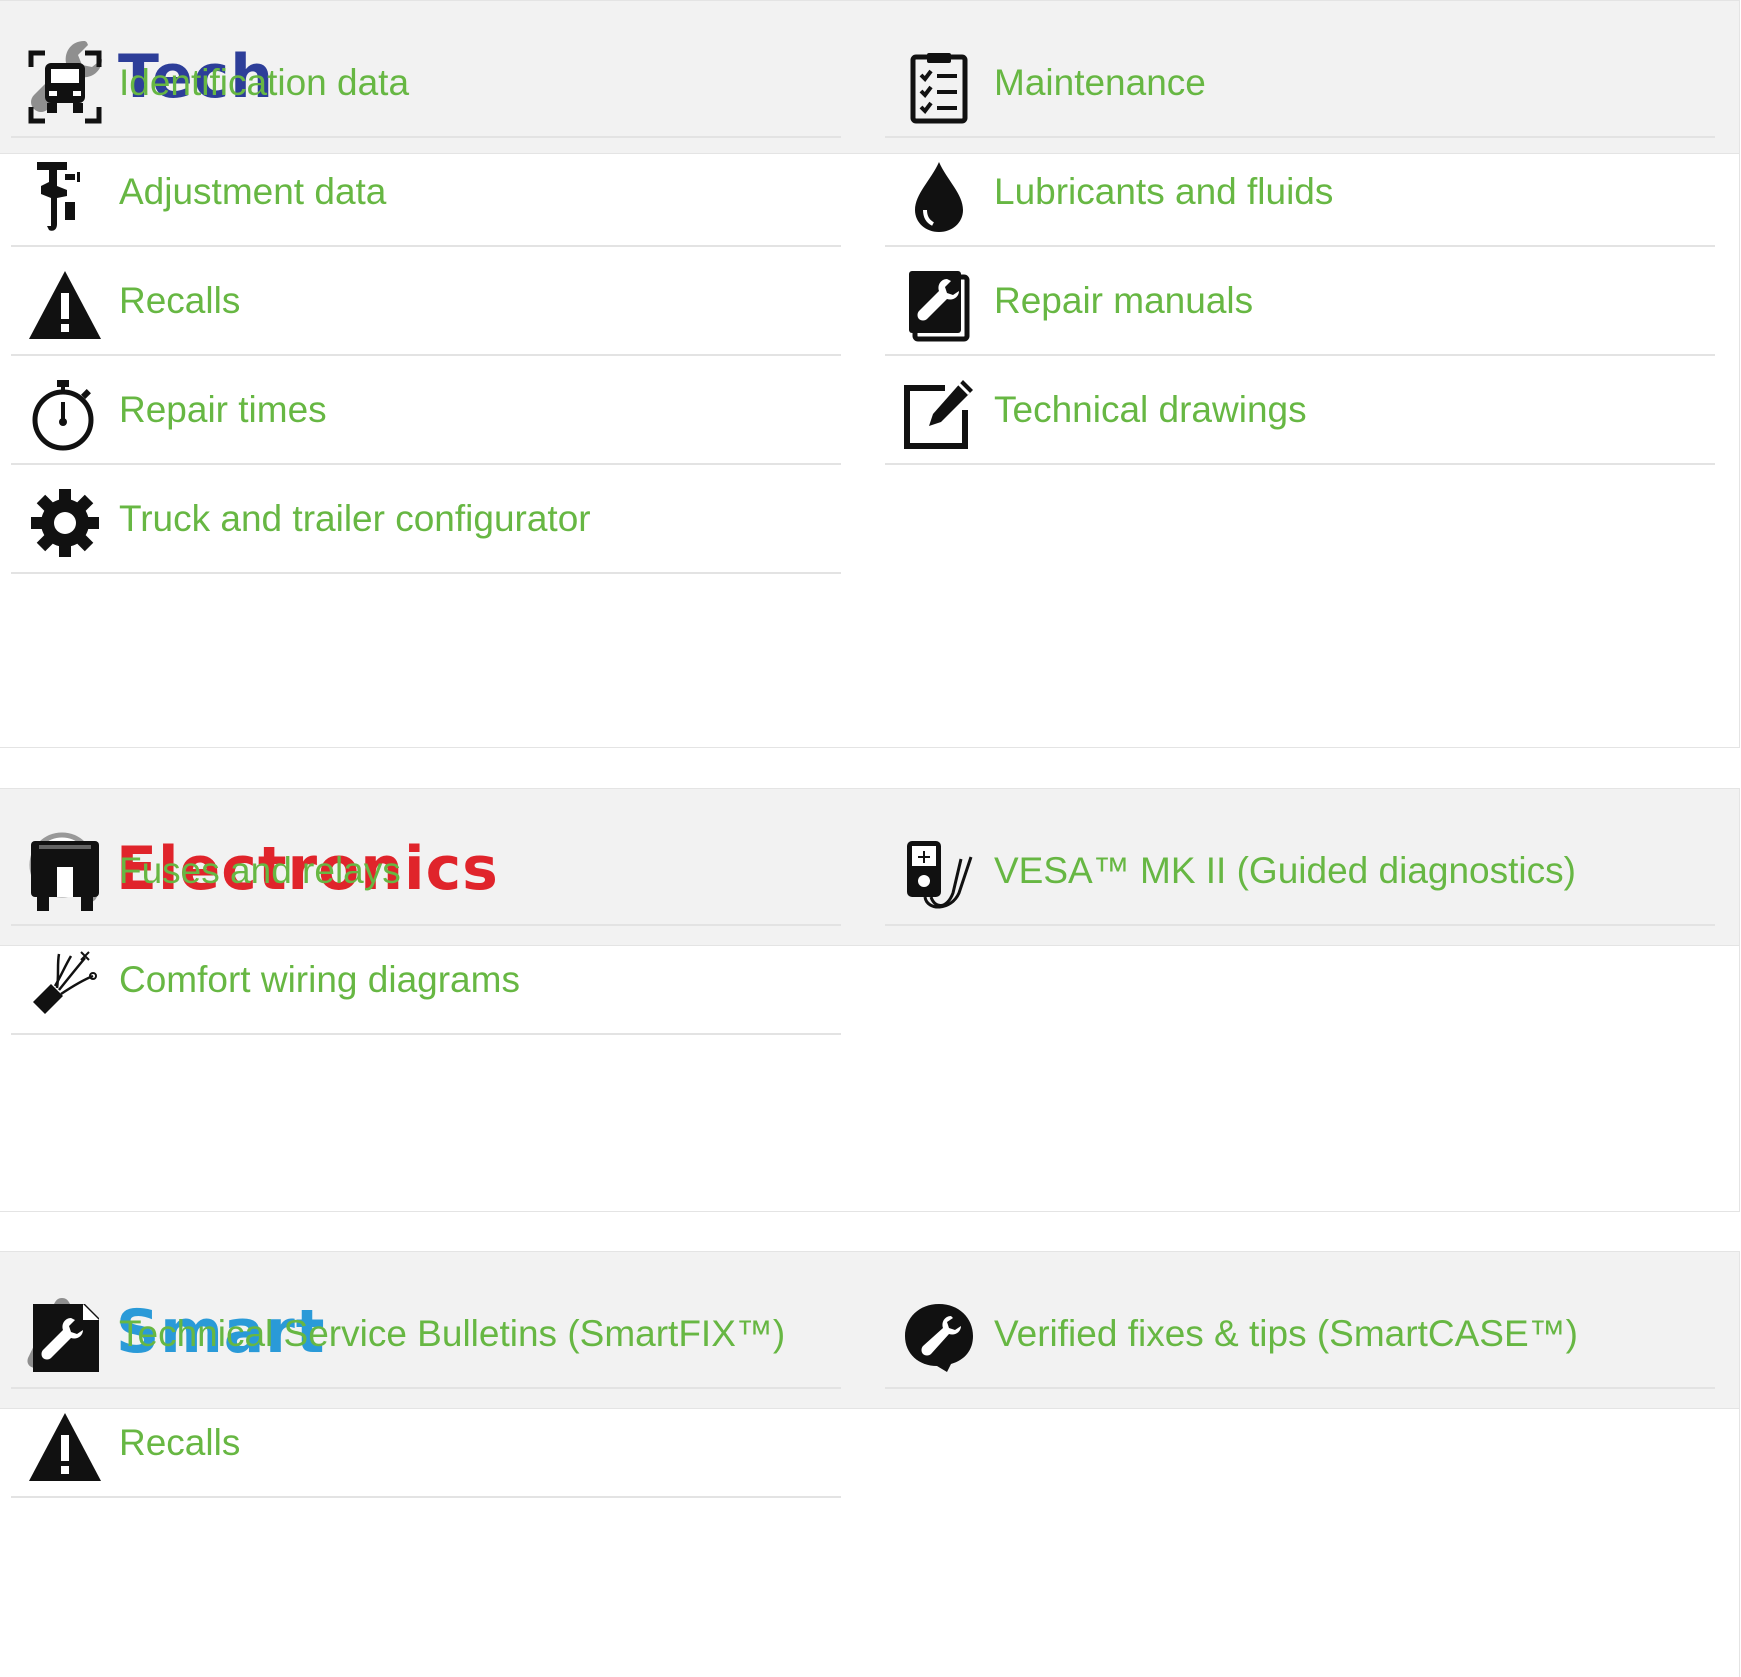  What do you see at coordinates (65, 523) in the screenshot?
I see `gear-icon` at bounding box center [65, 523].